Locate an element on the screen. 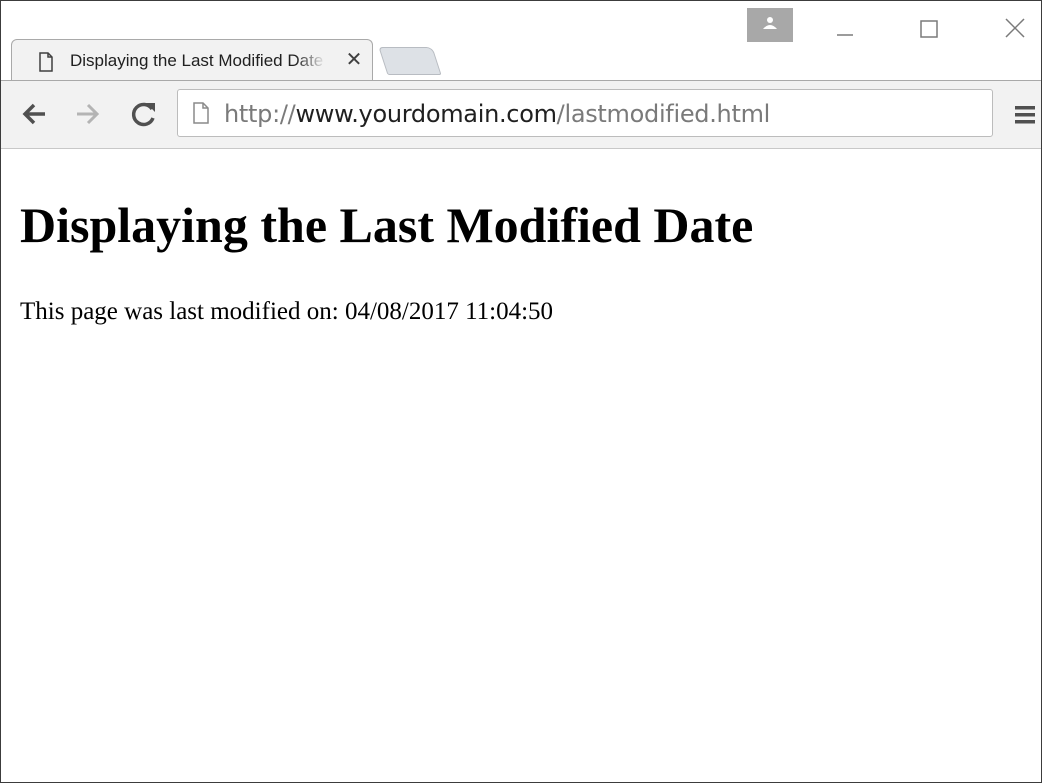 The height and width of the screenshot is (783, 1042). person-icon is located at coordinates (770, 23).